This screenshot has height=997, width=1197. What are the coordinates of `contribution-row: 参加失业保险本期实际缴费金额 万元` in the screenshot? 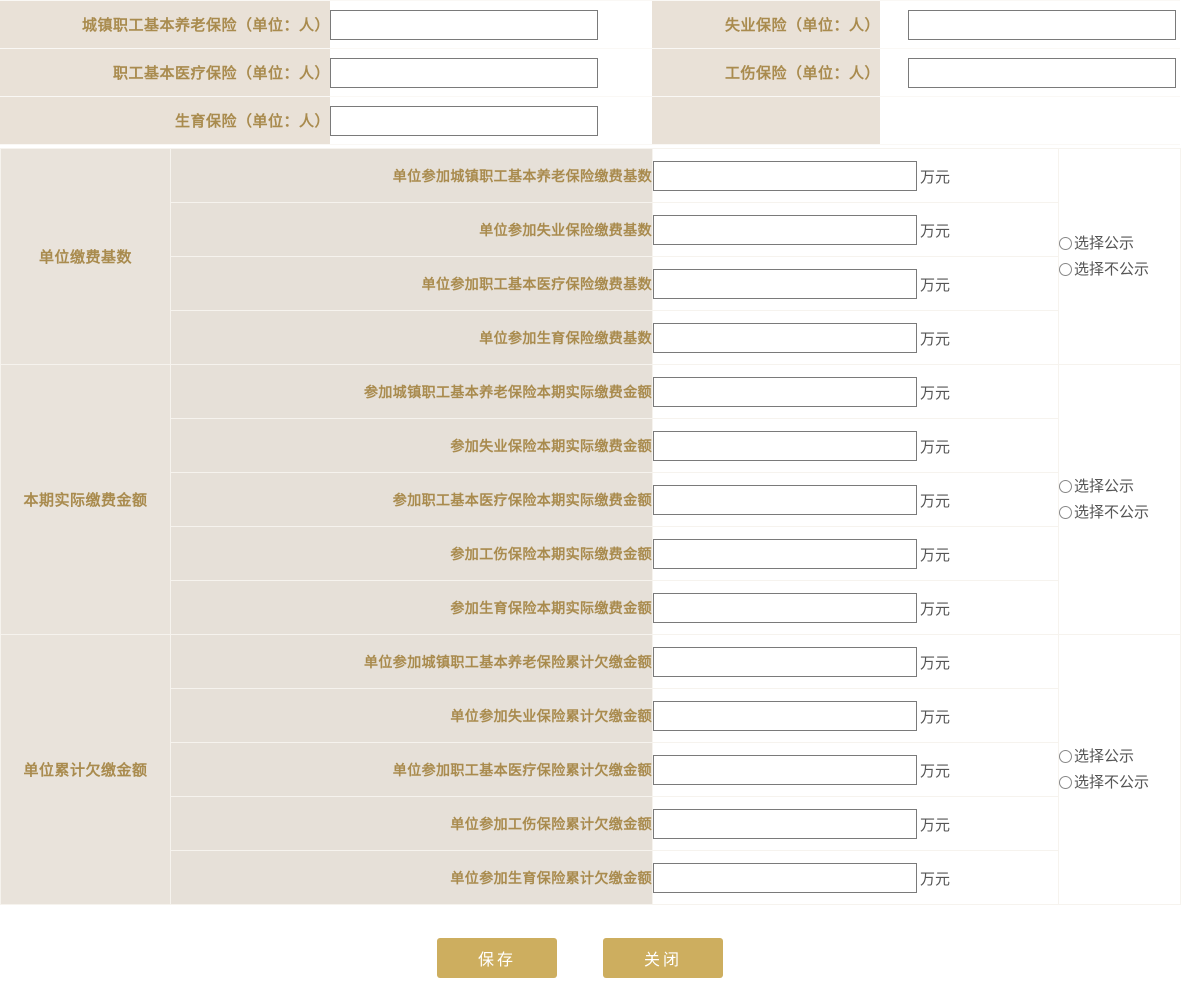 It's located at (591, 445).